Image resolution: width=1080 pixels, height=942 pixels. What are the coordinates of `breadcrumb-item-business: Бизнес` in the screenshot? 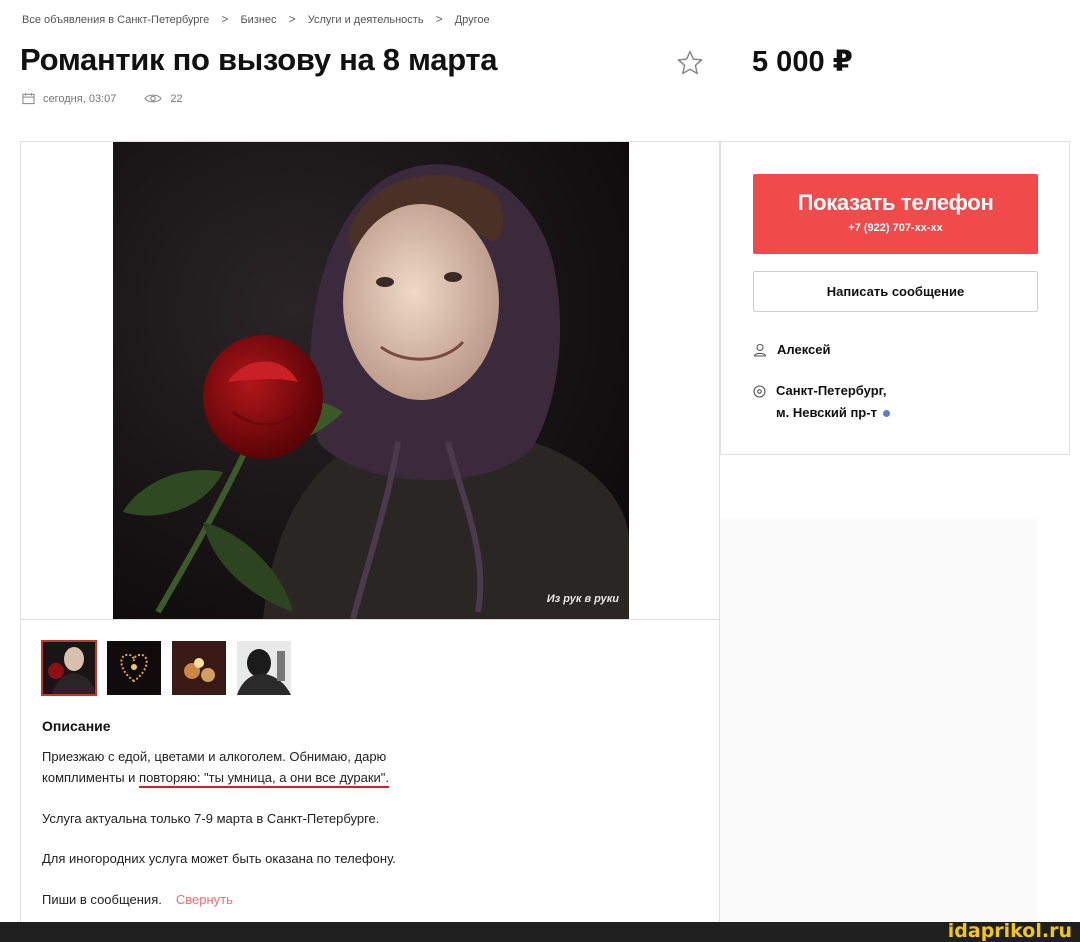 It's located at (258, 20).